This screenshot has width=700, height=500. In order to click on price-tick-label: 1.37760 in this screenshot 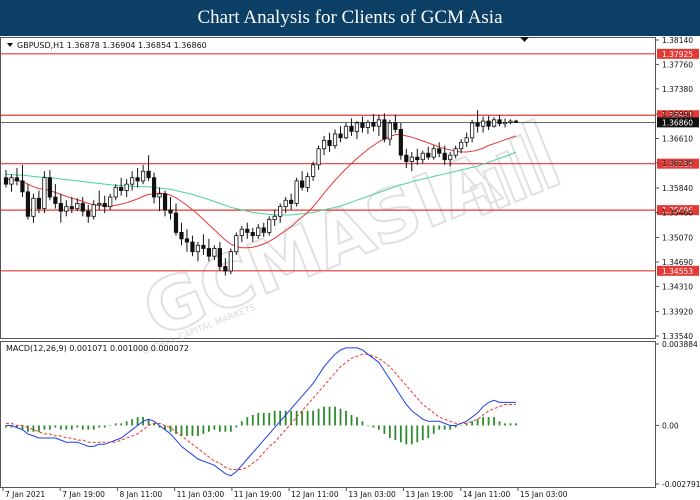, I will do `click(677, 64)`.